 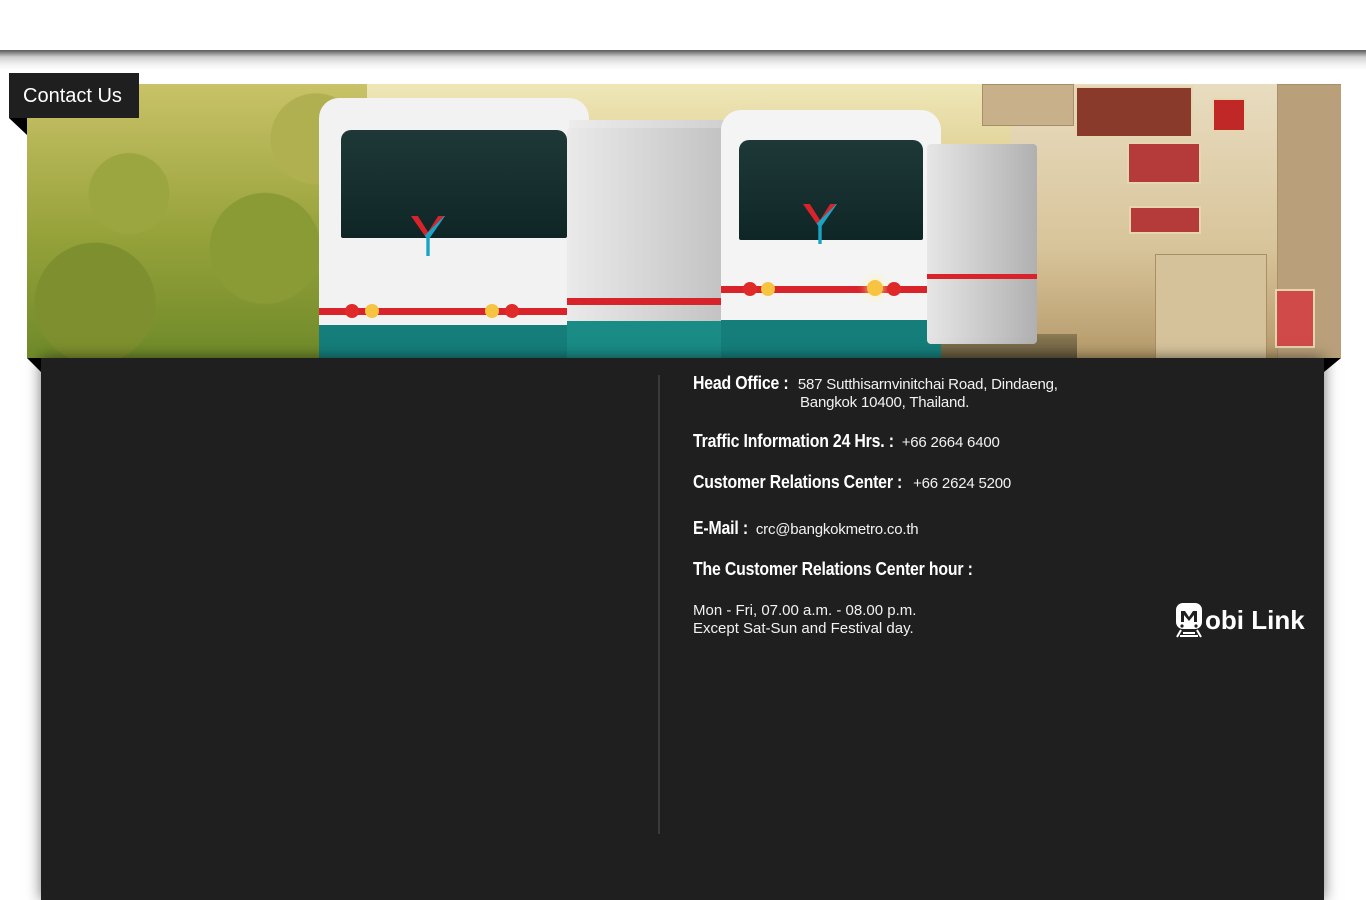 I want to click on panel-fold-left, so click(x=34, y=365).